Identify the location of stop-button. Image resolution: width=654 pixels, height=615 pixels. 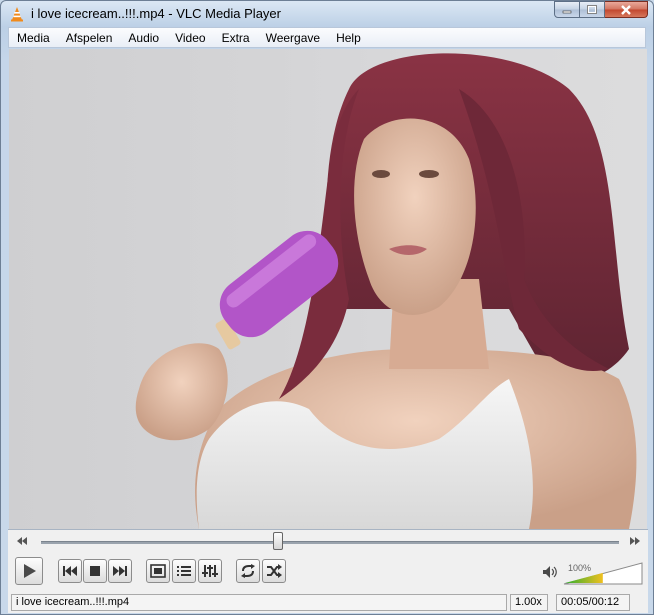
(95, 571).